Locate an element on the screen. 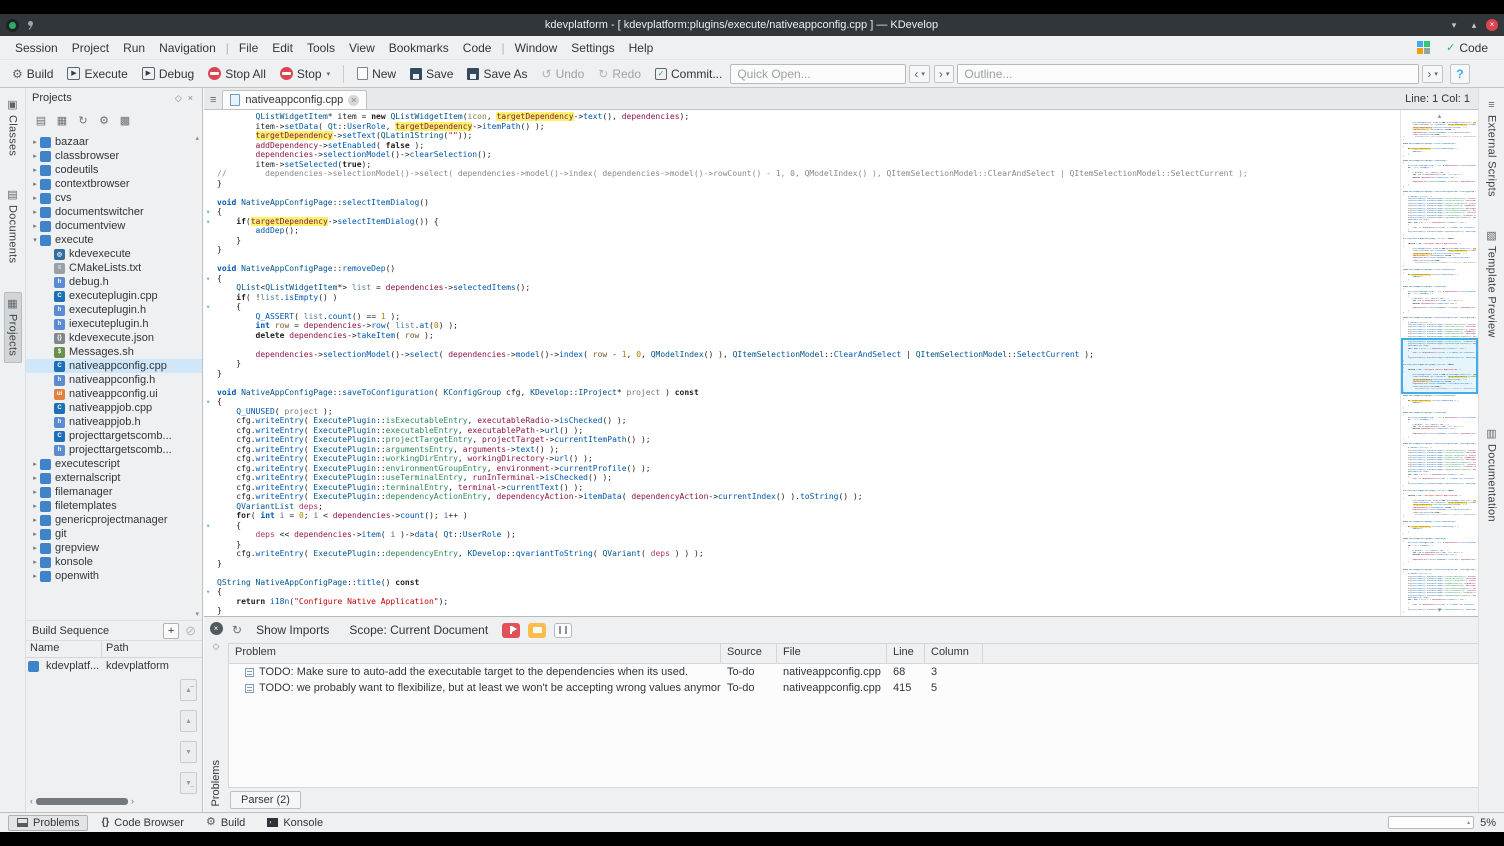  close-button: × is located at coordinates (1492, 25).